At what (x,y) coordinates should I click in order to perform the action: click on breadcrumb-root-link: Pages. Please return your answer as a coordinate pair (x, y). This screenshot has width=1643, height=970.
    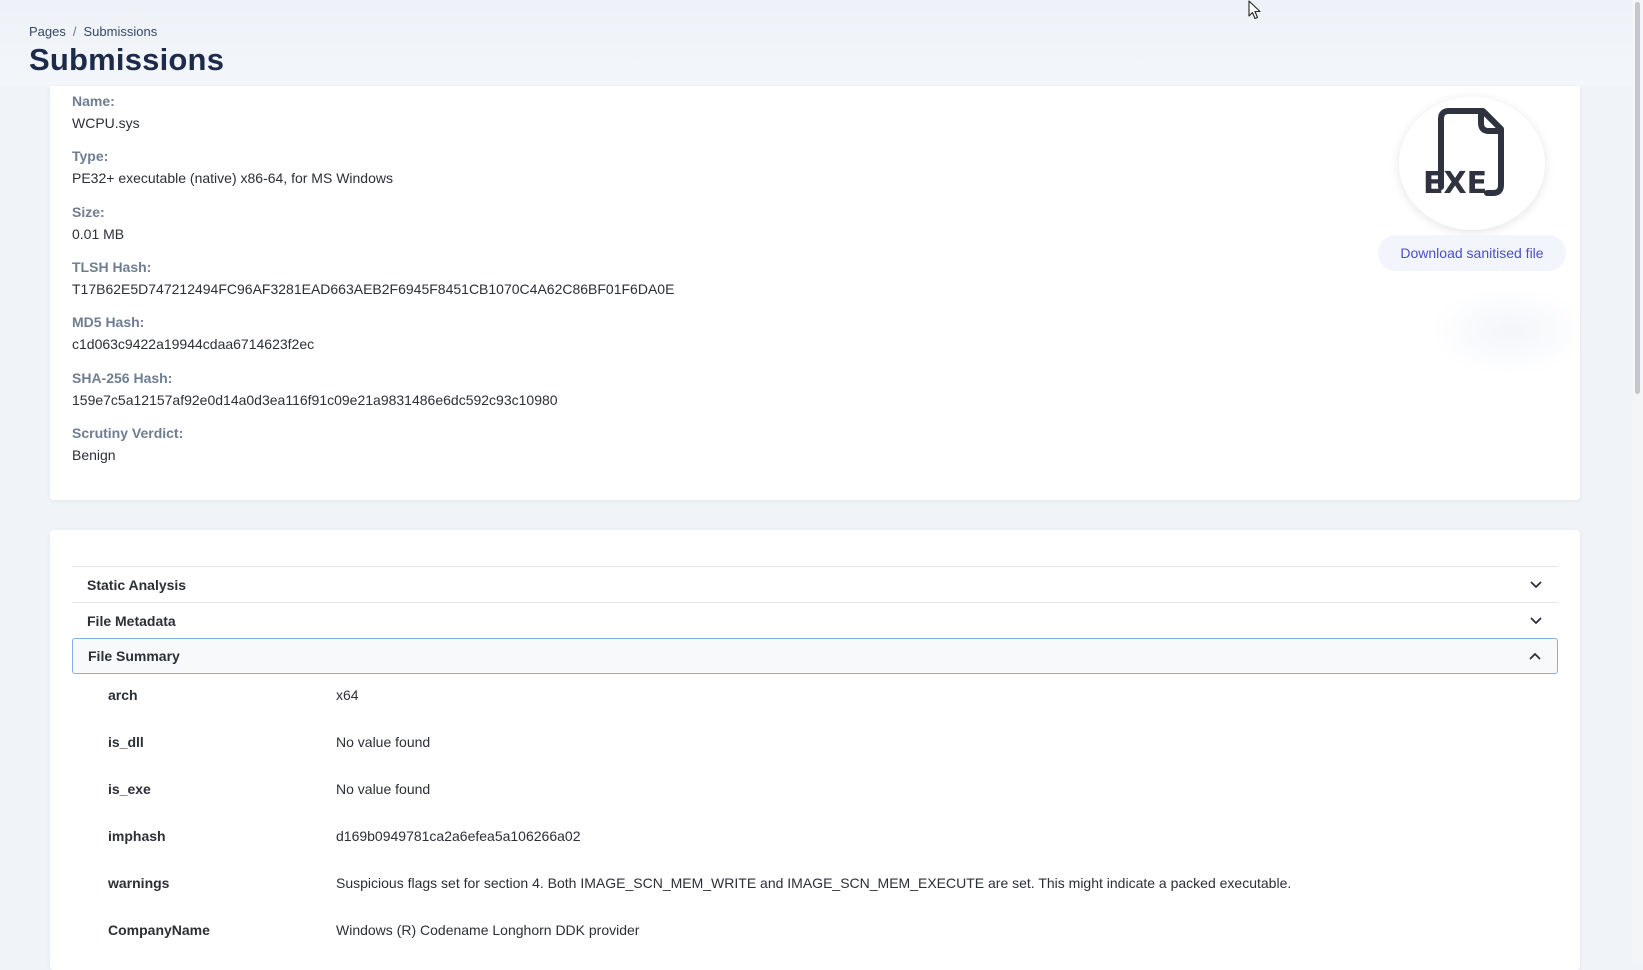
    Looking at the image, I should click on (47, 31).